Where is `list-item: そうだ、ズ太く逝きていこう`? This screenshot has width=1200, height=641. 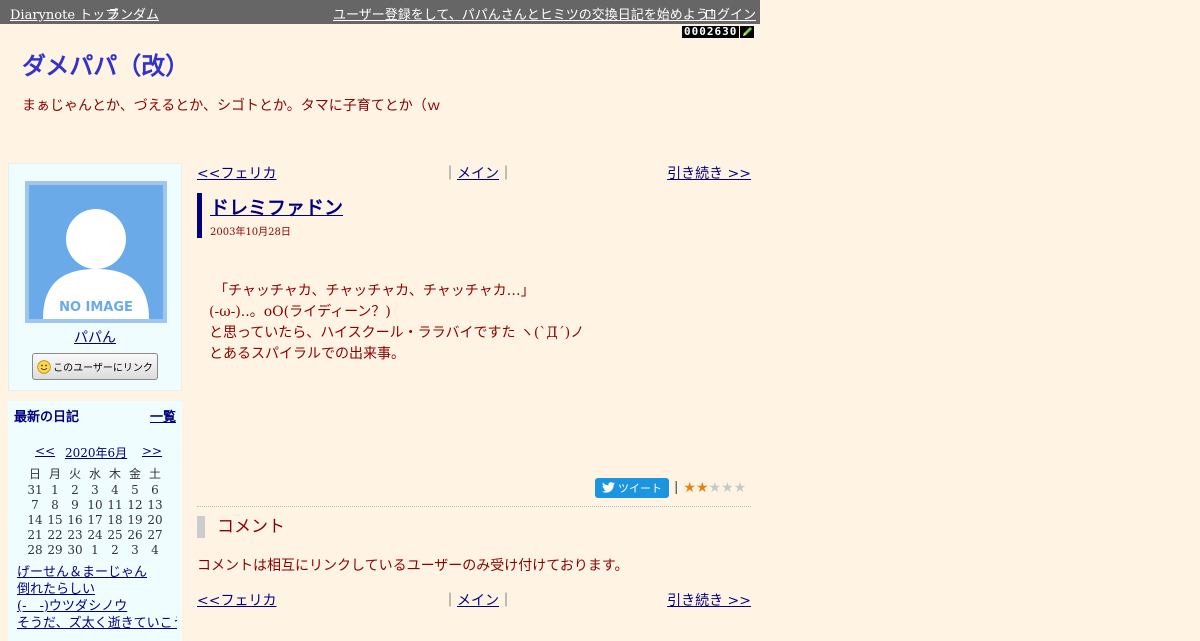
list-item: そうだ、ズ太く逝きていこう is located at coordinates (97, 623).